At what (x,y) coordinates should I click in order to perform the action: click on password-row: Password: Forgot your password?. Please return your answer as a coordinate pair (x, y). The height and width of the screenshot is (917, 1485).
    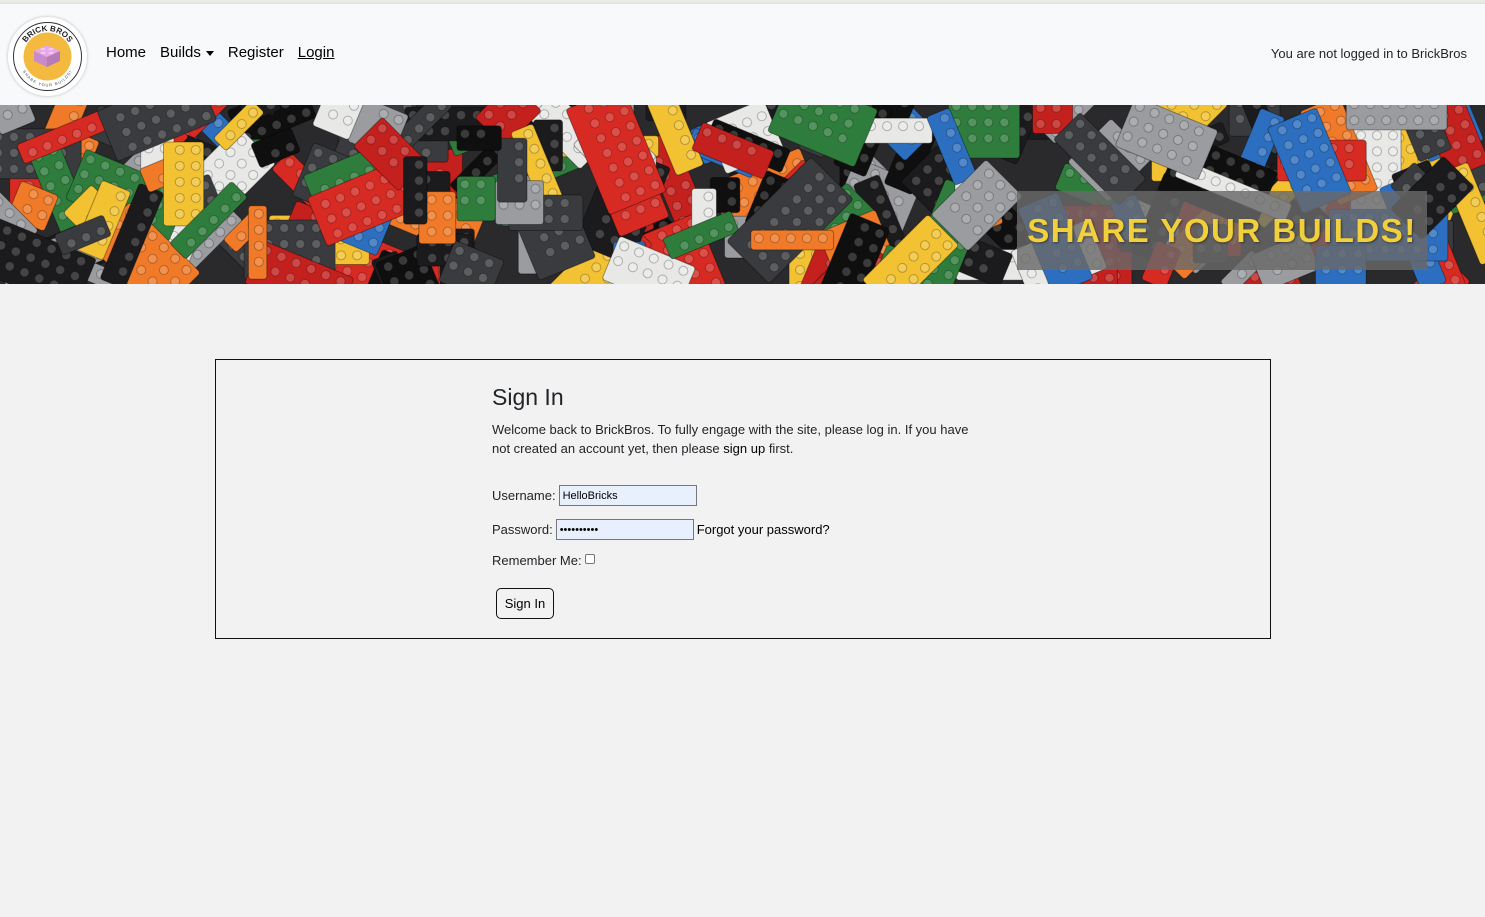
    Looking at the image, I should click on (661, 529).